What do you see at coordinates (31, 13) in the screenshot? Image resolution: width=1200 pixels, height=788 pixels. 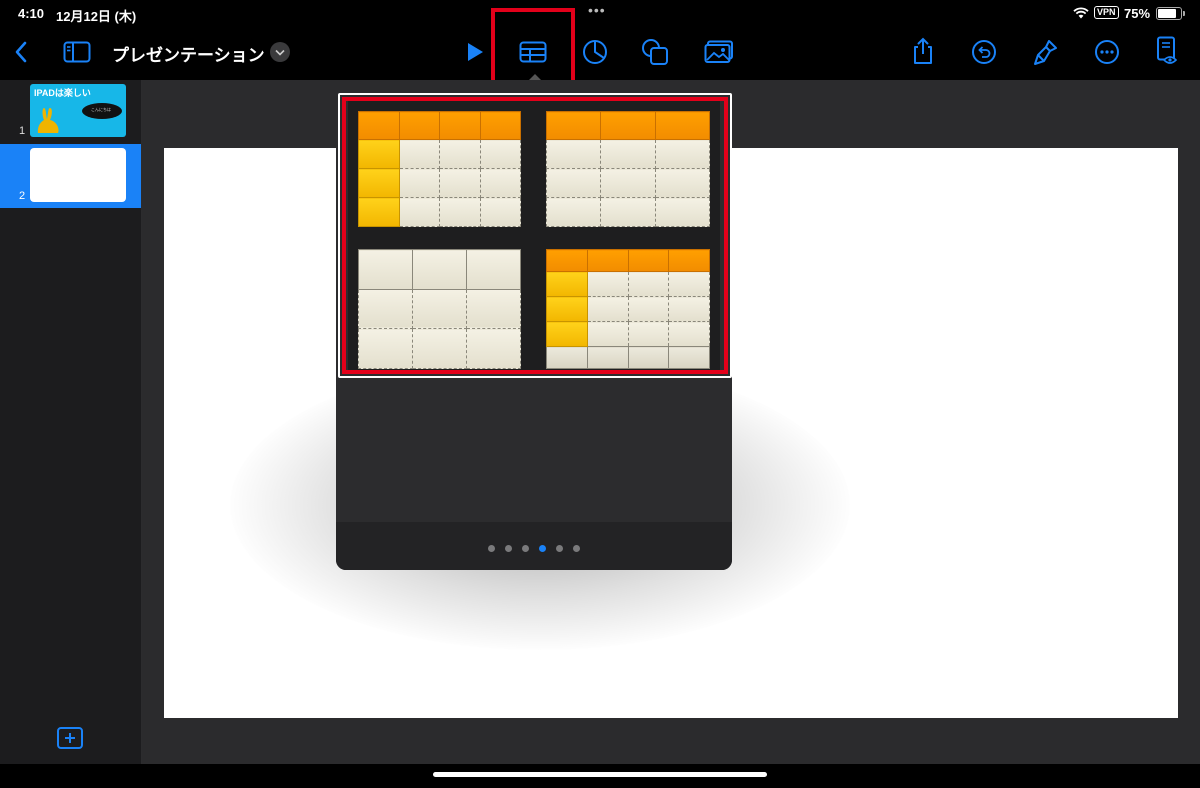 I see `status-time: 4:10` at bounding box center [31, 13].